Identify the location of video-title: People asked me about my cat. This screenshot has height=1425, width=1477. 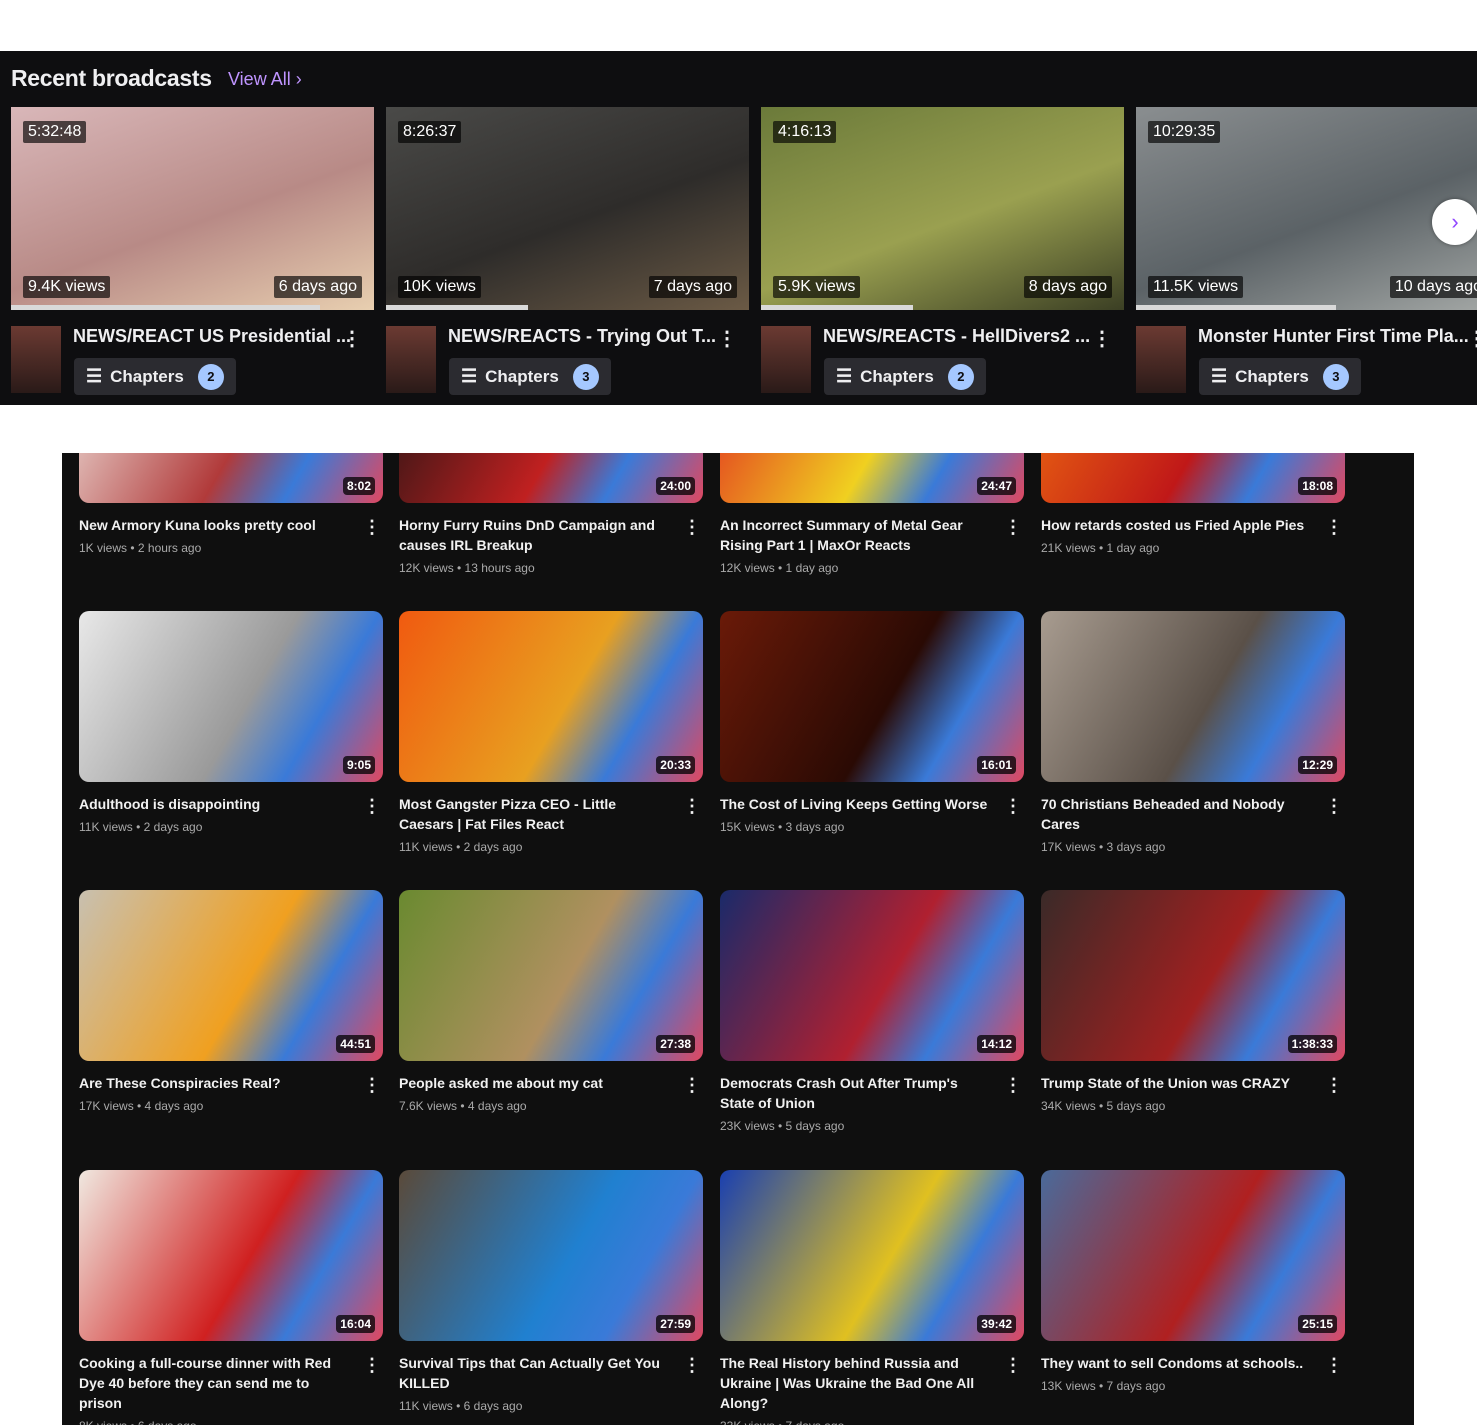
(534, 1083).